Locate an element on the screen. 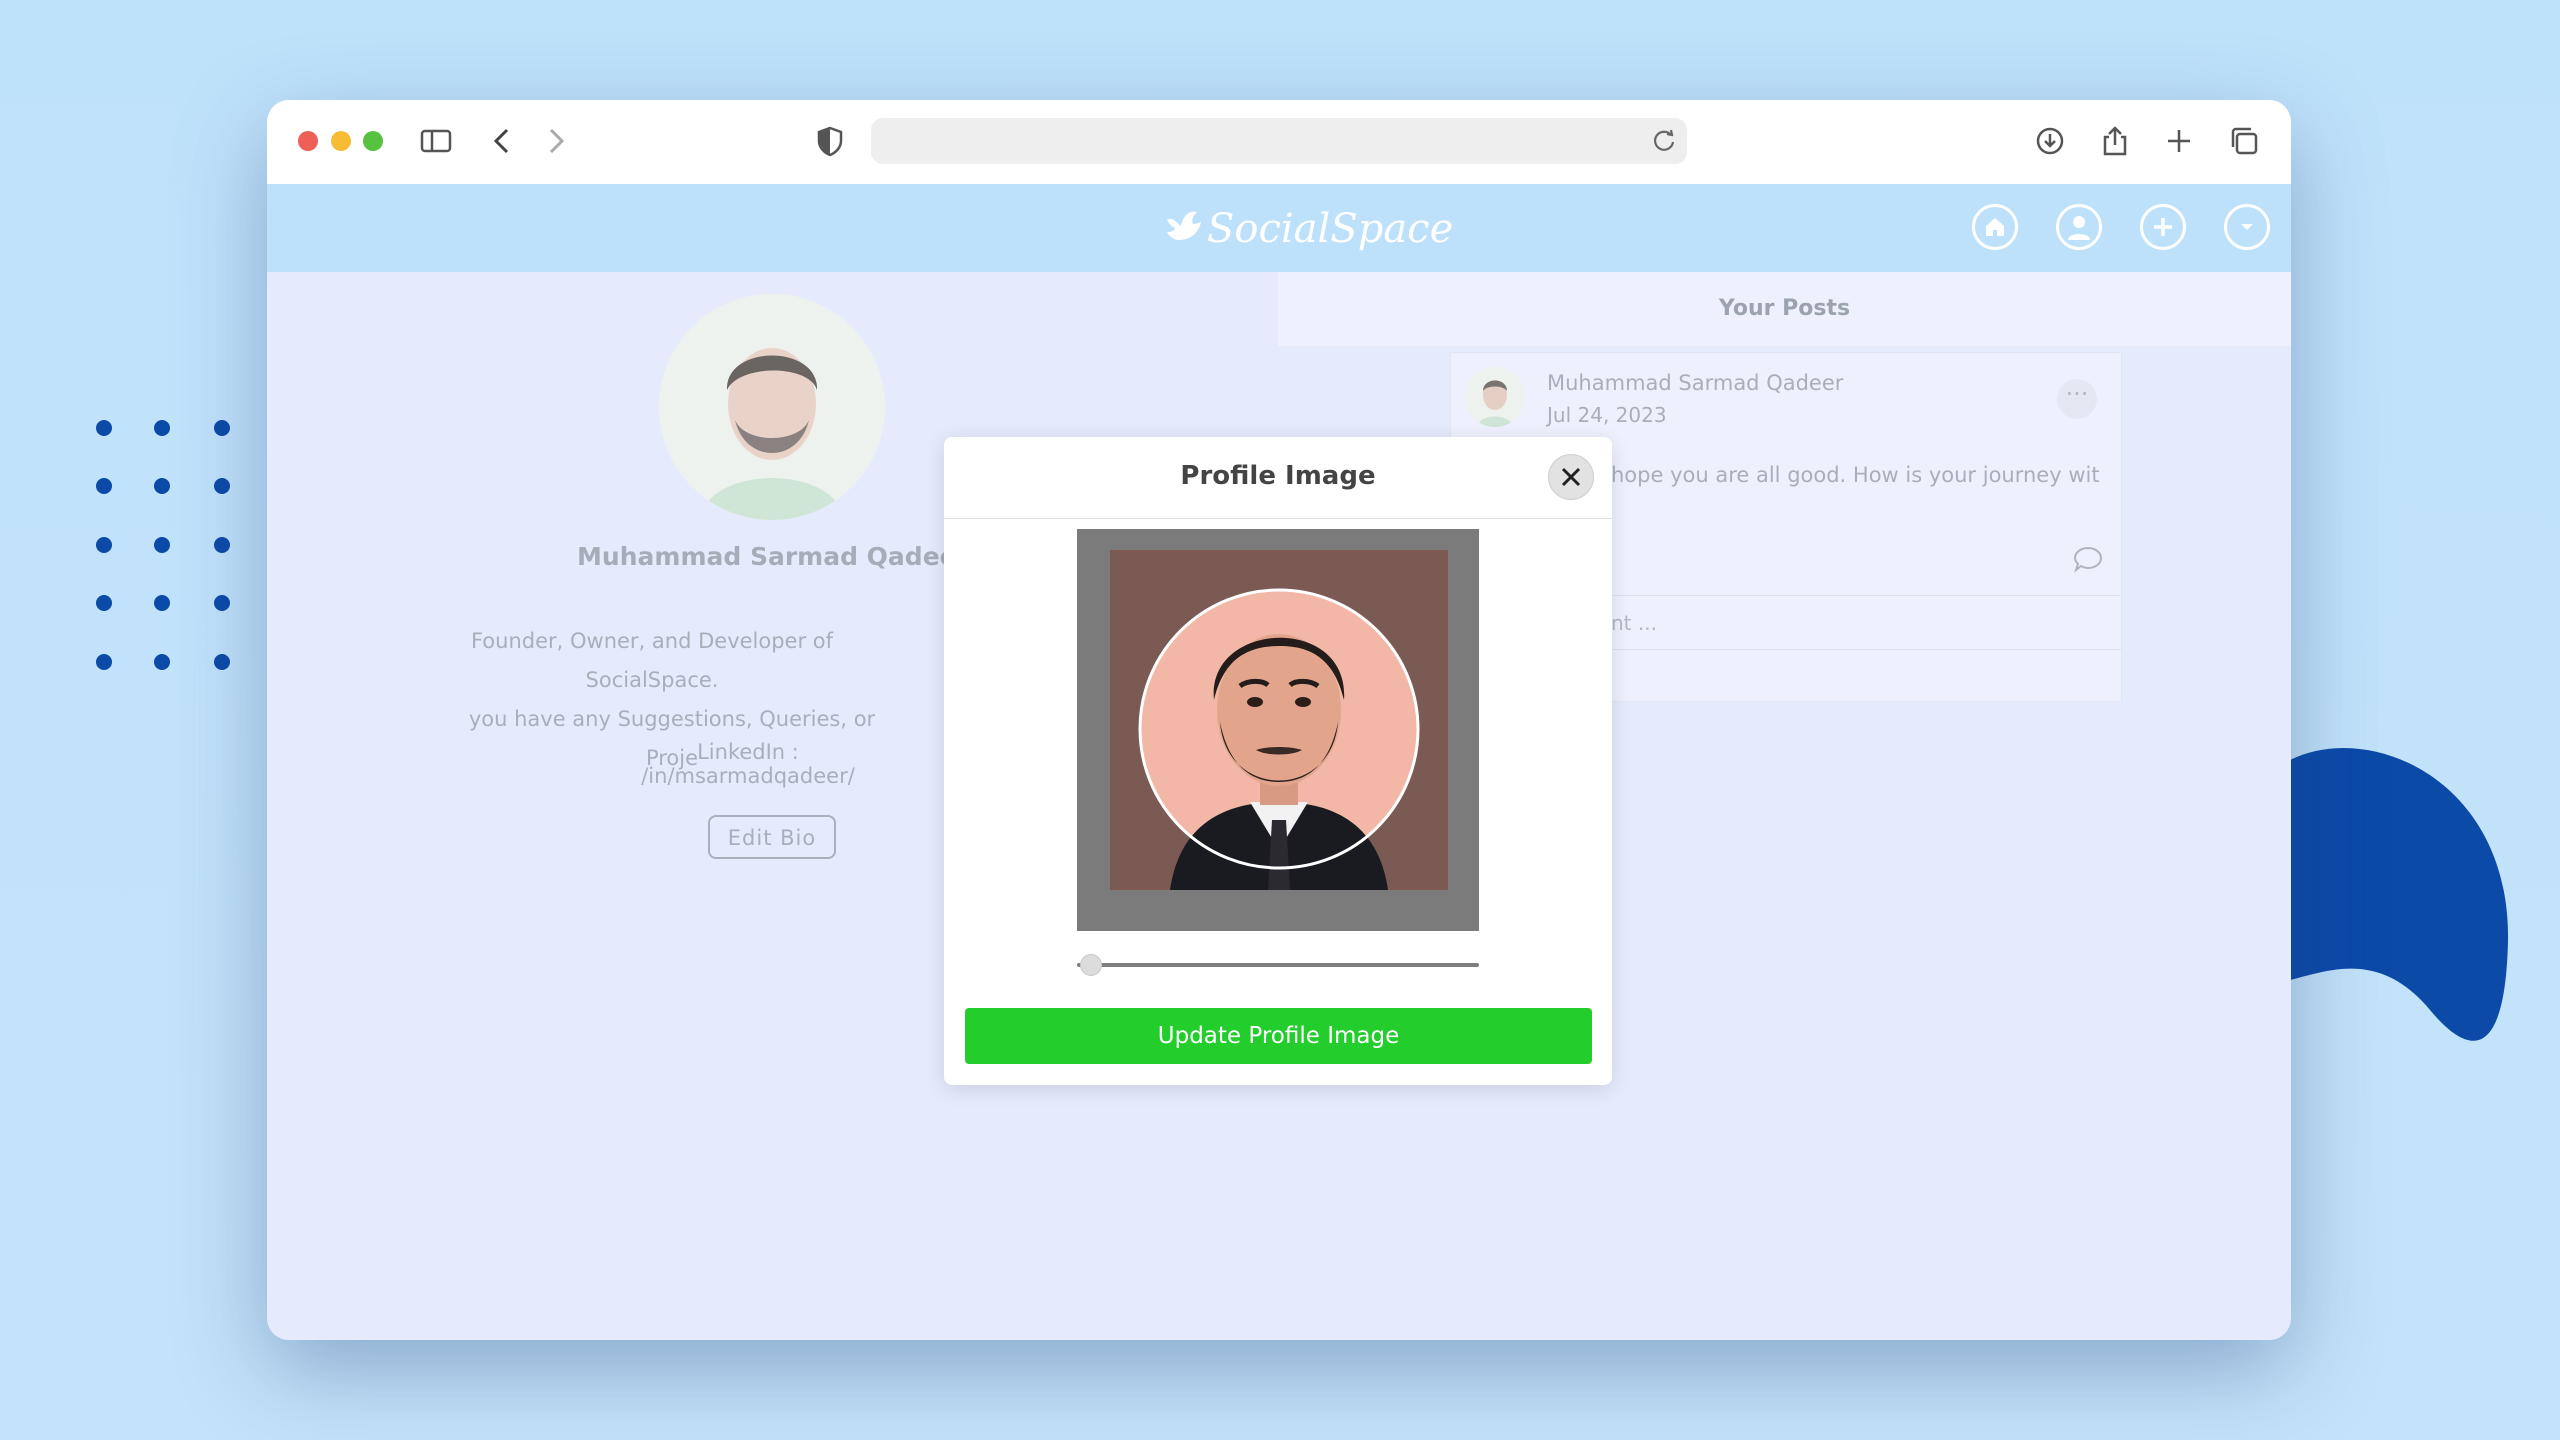 The image size is (2560, 1440). your-posts-header: Your Posts is located at coordinates (1784, 309).